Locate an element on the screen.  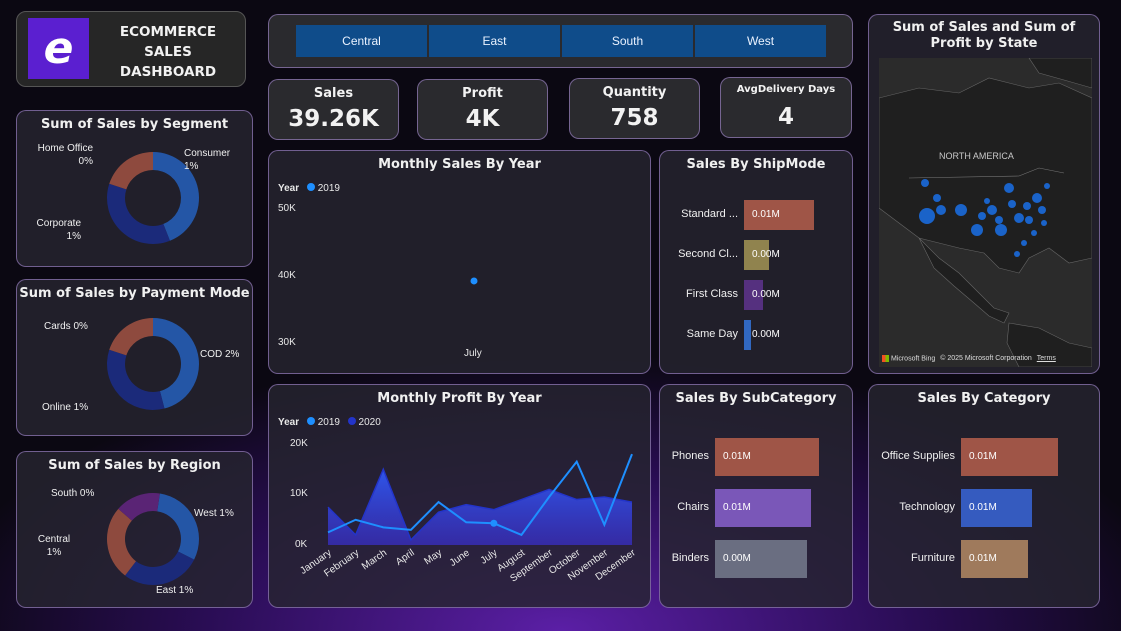
bar-category-label: First Class is located at coordinates (712, 294).